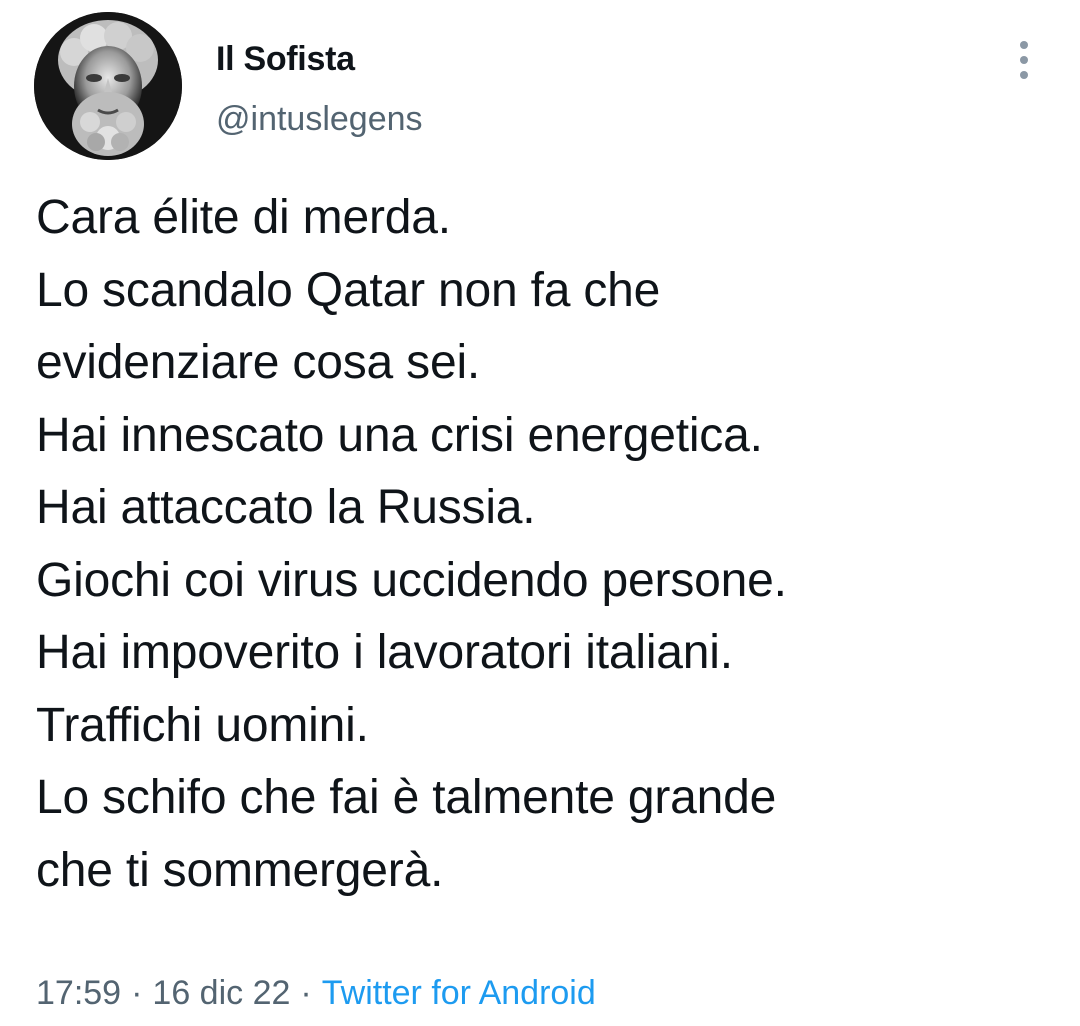 Image resolution: width=1080 pixels, height=1026 pixels. What do you see at coordinates (316, 993) in the screenshot?
I see `tweet-meta: 17:59 · 16 dic 22 · Twitter for Android` at bounding box center [316, 993].